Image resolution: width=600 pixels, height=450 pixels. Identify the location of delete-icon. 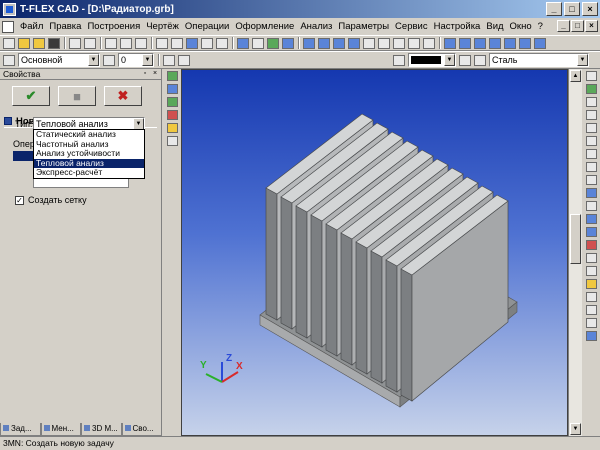
(172, 115).